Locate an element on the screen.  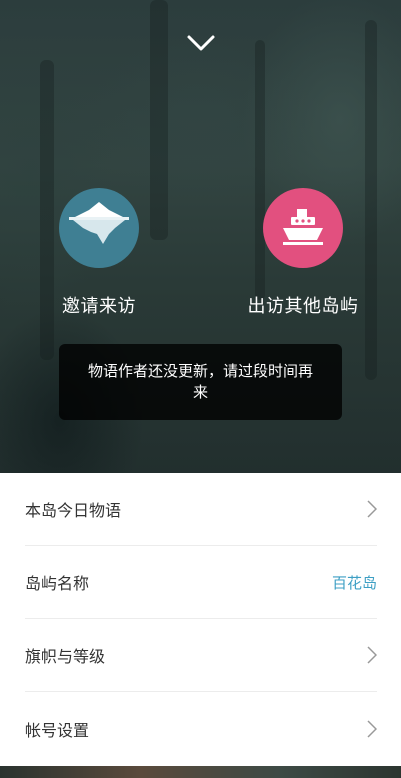
menu-item-island-name: 岛屿名称 百花岛 is located at coordinates (201, 582).